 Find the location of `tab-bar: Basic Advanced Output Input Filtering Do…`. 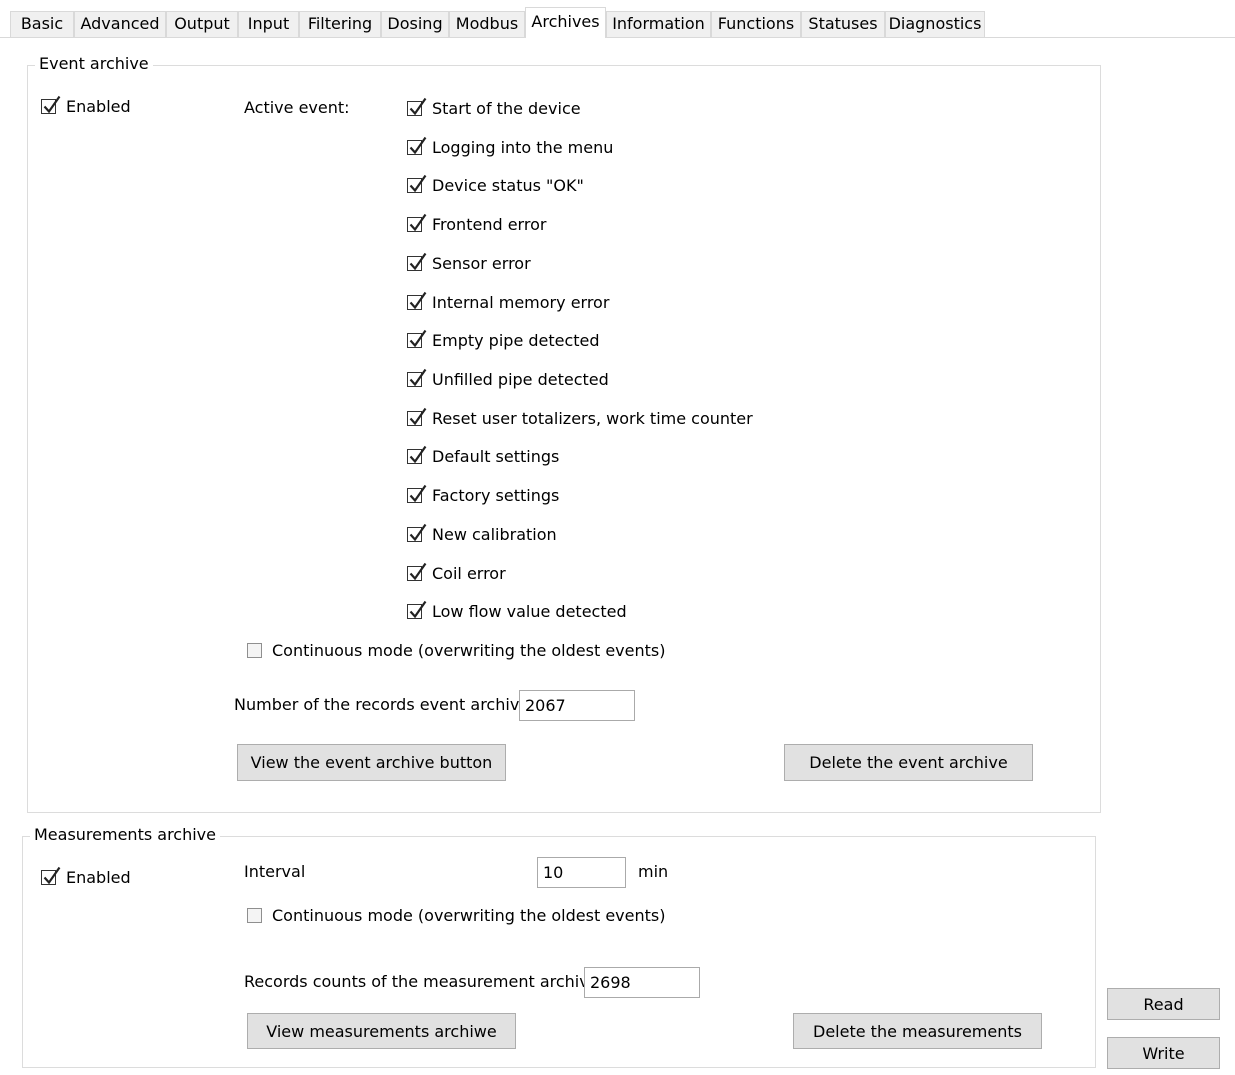

tab-bar: Basic Advanced Output Input Filtering Do… is located at coordinates (617, 19).